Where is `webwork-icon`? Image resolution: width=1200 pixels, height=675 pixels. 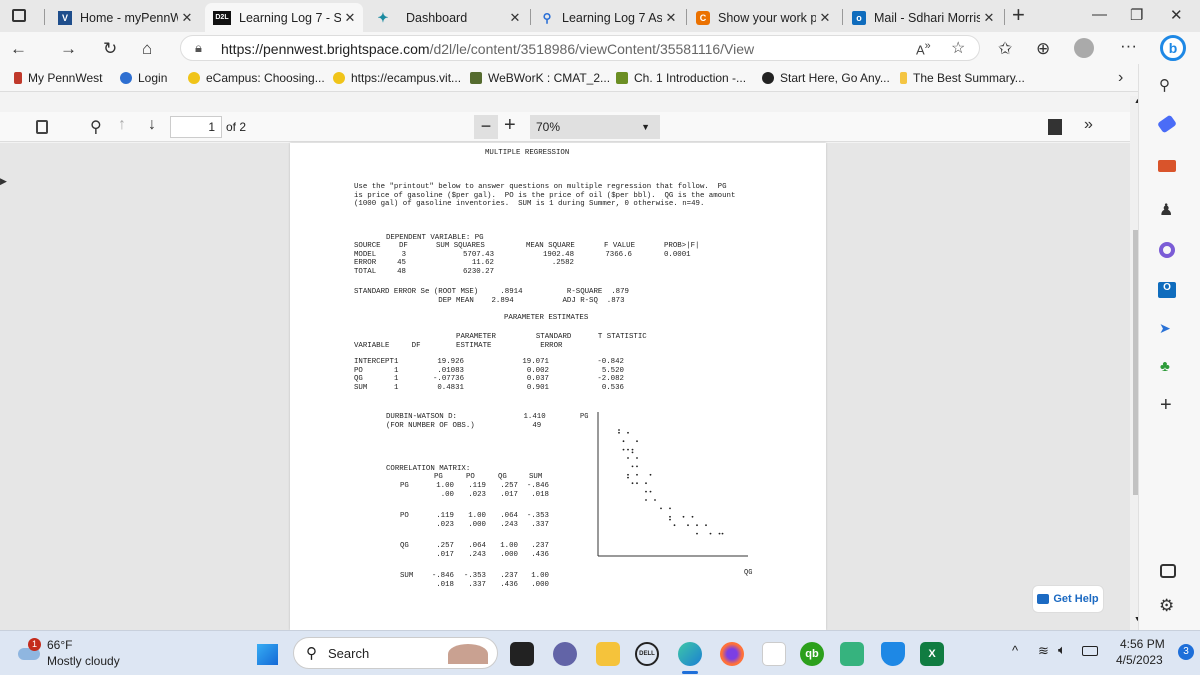
webwork-icon is located at coordinates (476, 78).